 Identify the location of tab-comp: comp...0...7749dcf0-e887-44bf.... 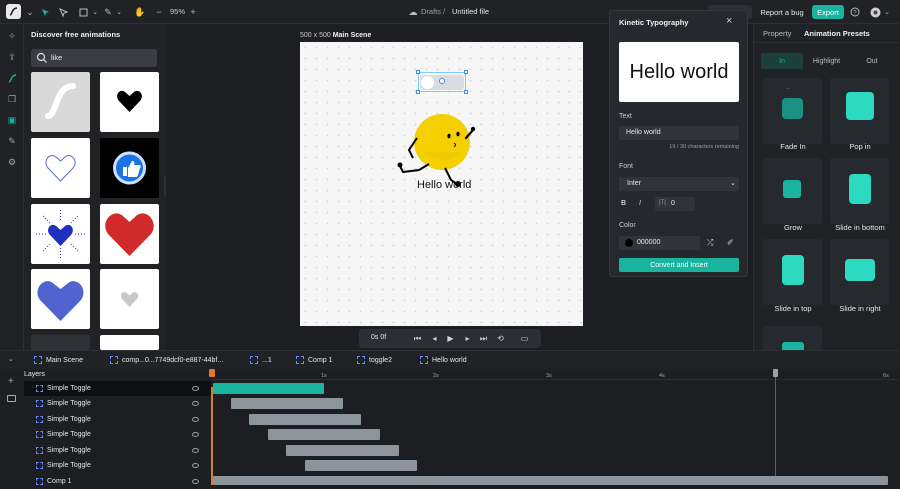
(166, 360).